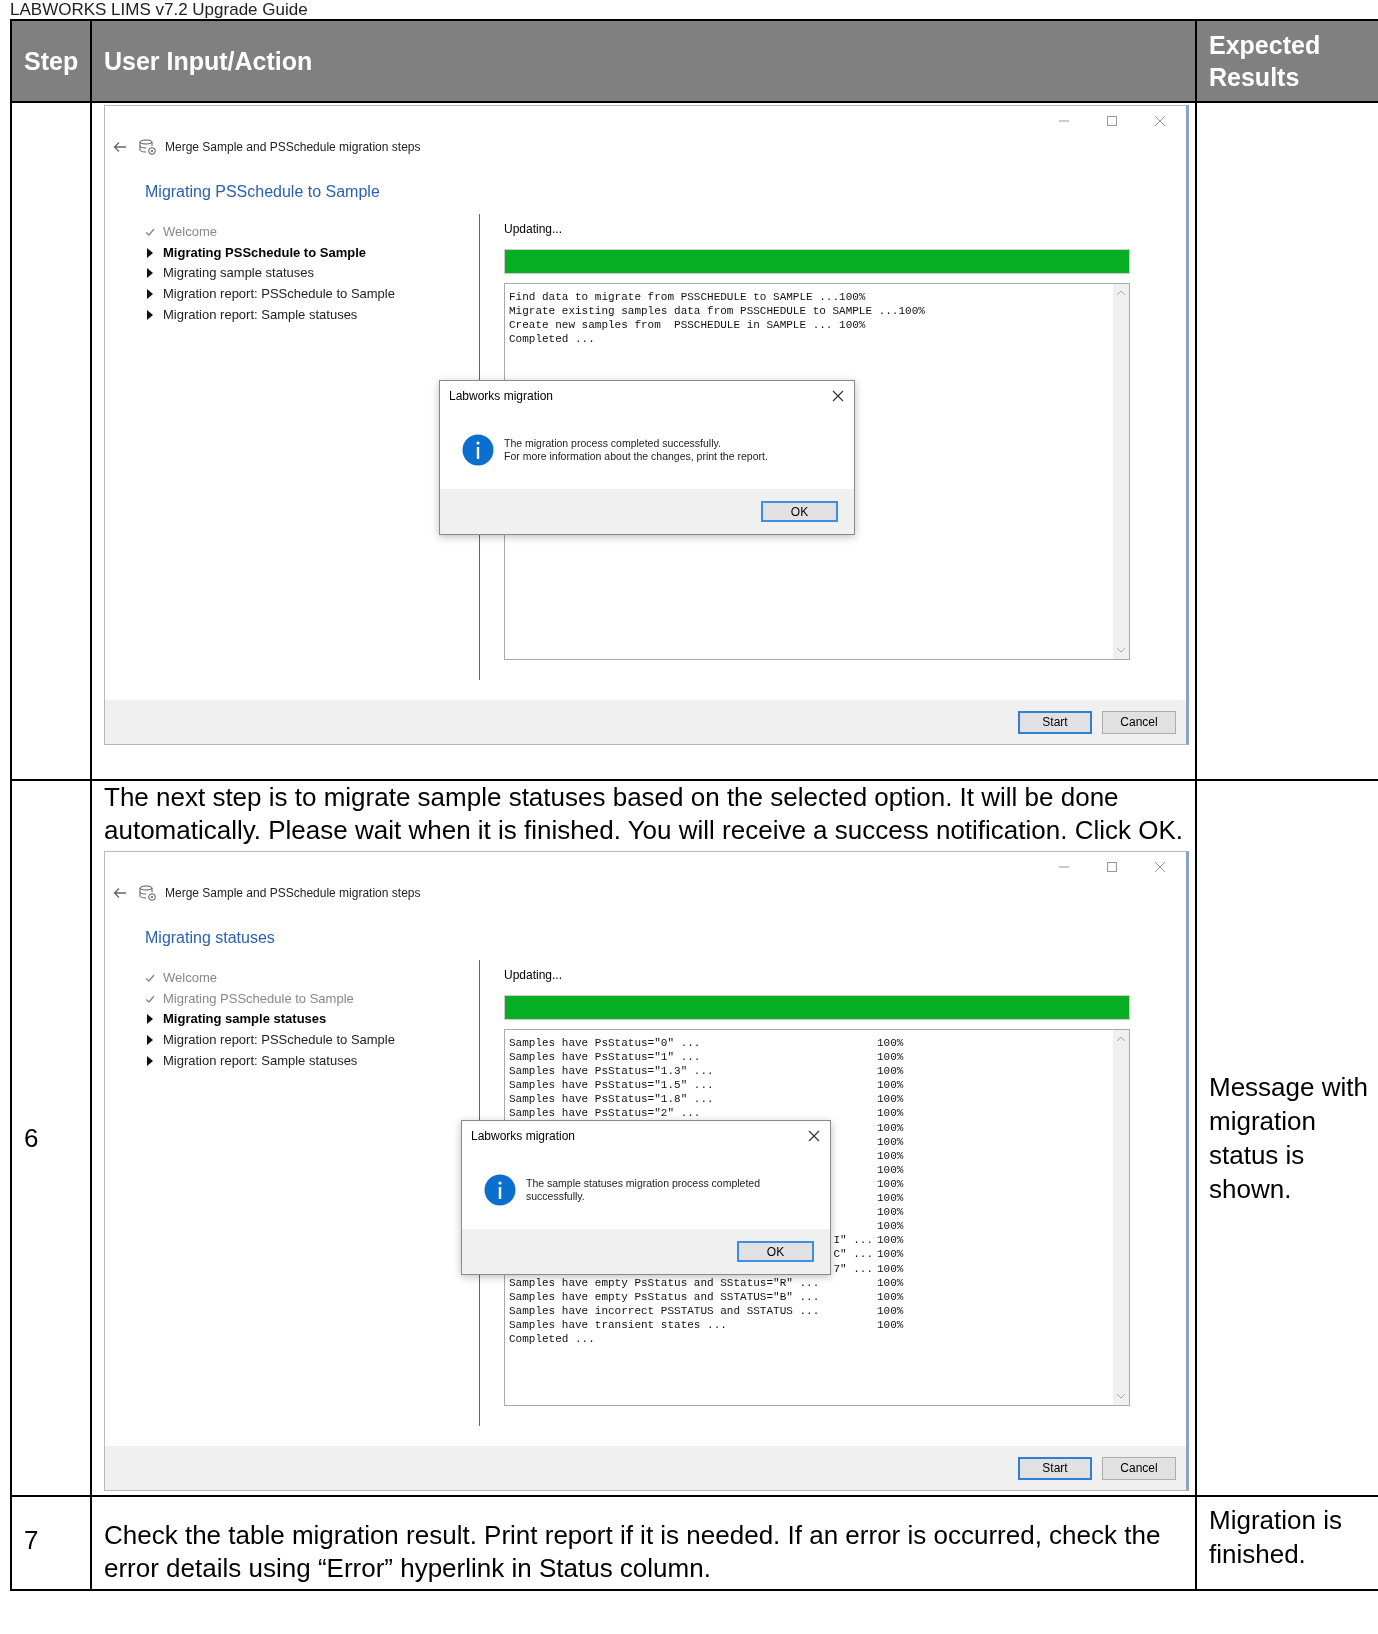  Describe the element at coordinates (262, 192) in the screenshot. I see `page-heading: Migrating PSSchedule to Sample` at that location.